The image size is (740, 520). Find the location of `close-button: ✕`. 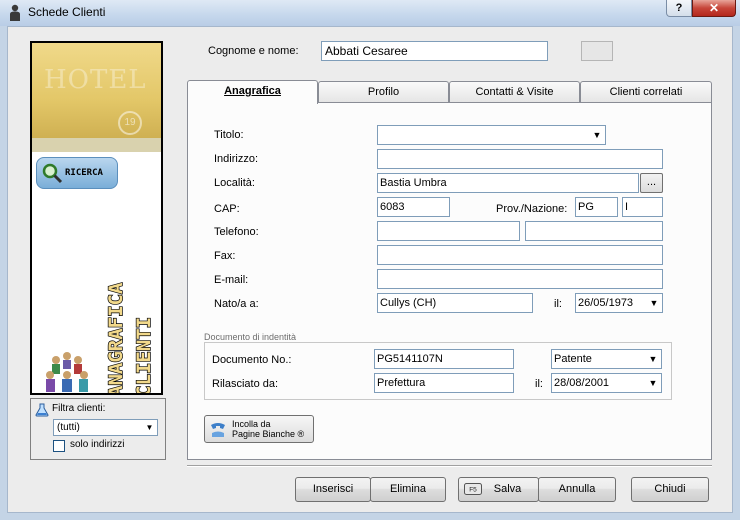

close-button: ✕ is located at coordinates (714, 8).